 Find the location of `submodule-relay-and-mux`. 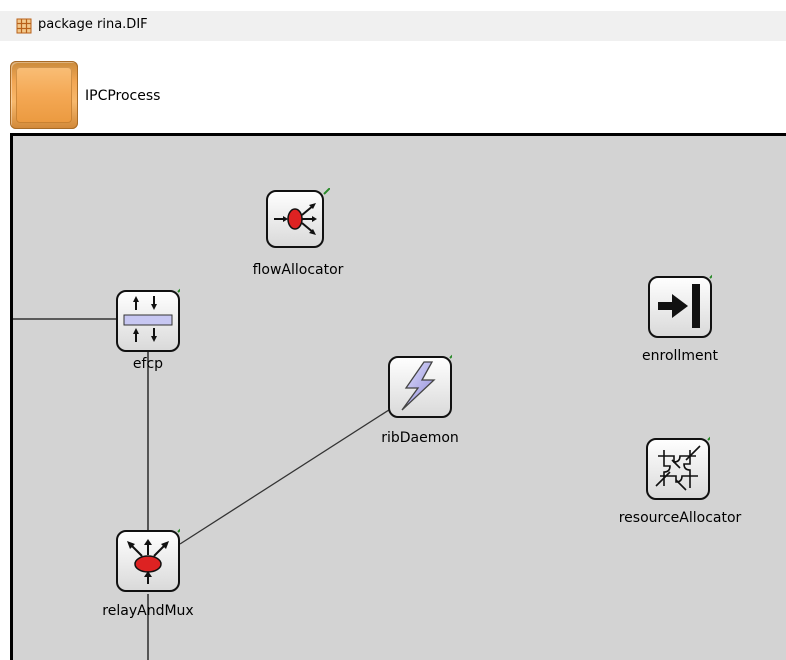

submodule-relay-and-mux is located at coordinates (148, 560).